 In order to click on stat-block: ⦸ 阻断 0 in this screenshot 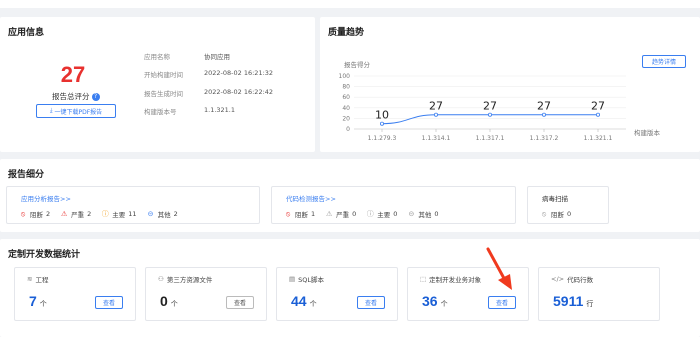, I will do `click(555, 214)`.